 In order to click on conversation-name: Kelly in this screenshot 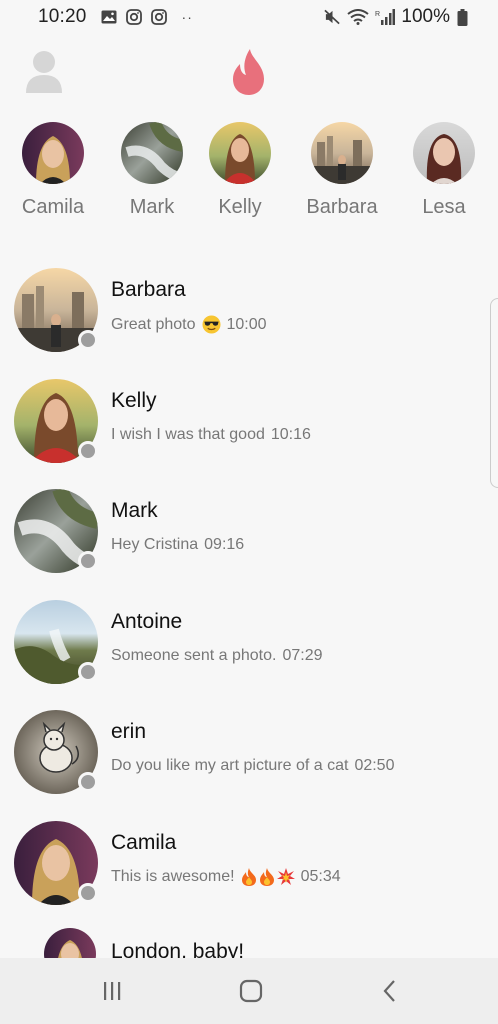, I will do `click(134, 400)`.